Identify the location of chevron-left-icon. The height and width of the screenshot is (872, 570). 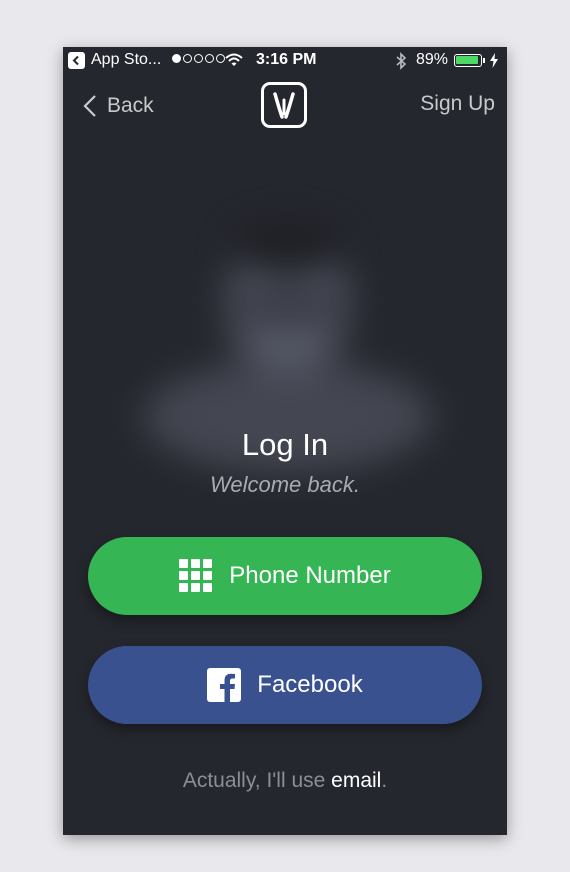
(89, 106).